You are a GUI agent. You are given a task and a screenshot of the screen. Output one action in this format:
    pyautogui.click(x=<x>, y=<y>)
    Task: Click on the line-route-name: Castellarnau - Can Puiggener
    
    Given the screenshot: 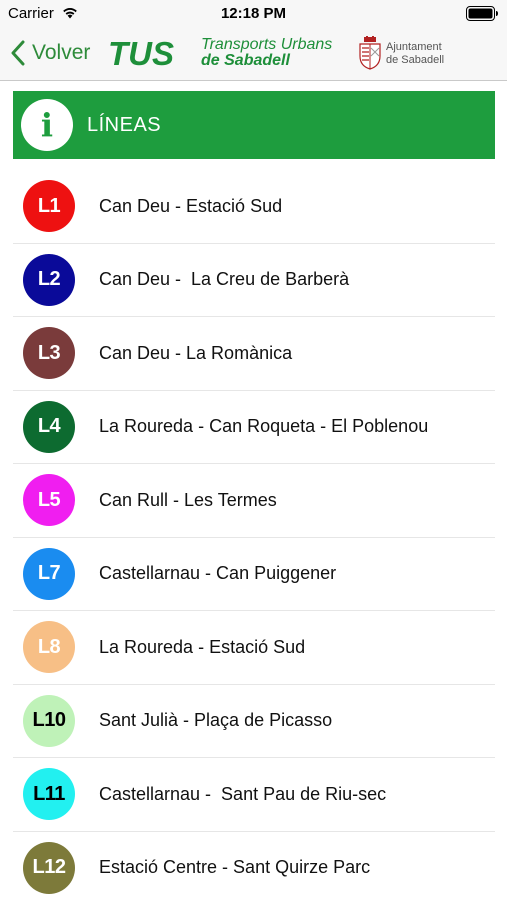 What is the action you would take?
    pyautogui.click(x=218, y=573)
    